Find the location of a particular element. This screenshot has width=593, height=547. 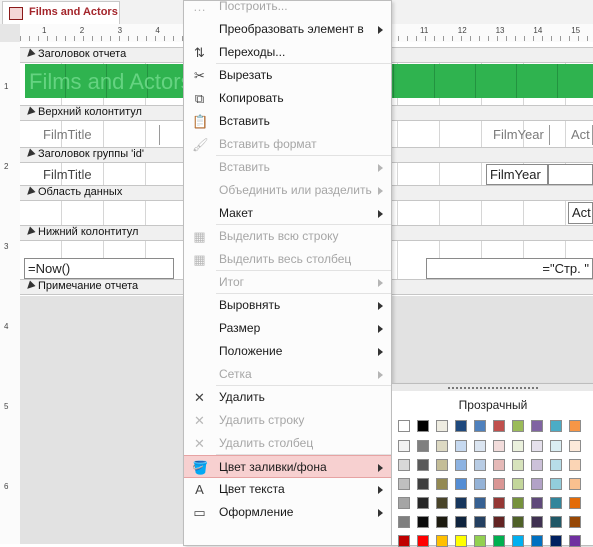

actor-label: Act is located at coordinates (580, 135).